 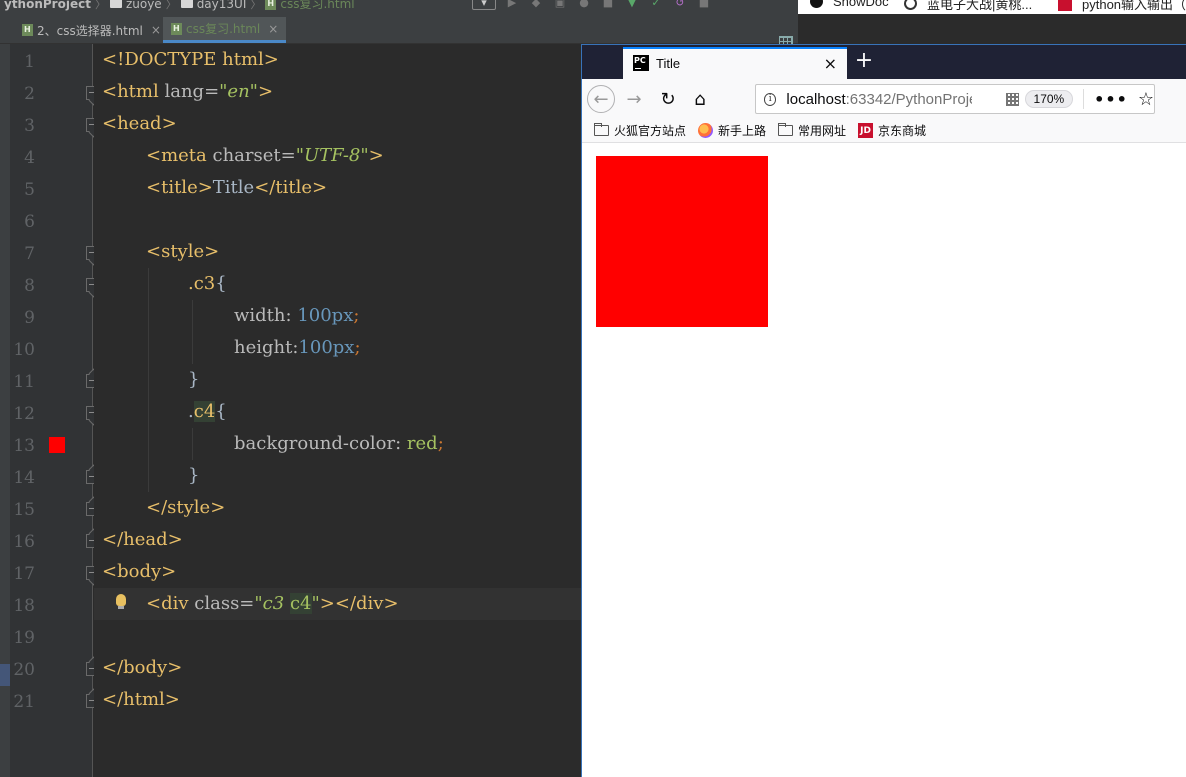 I want to click on code-token: height:, so click(x=266, y=347).